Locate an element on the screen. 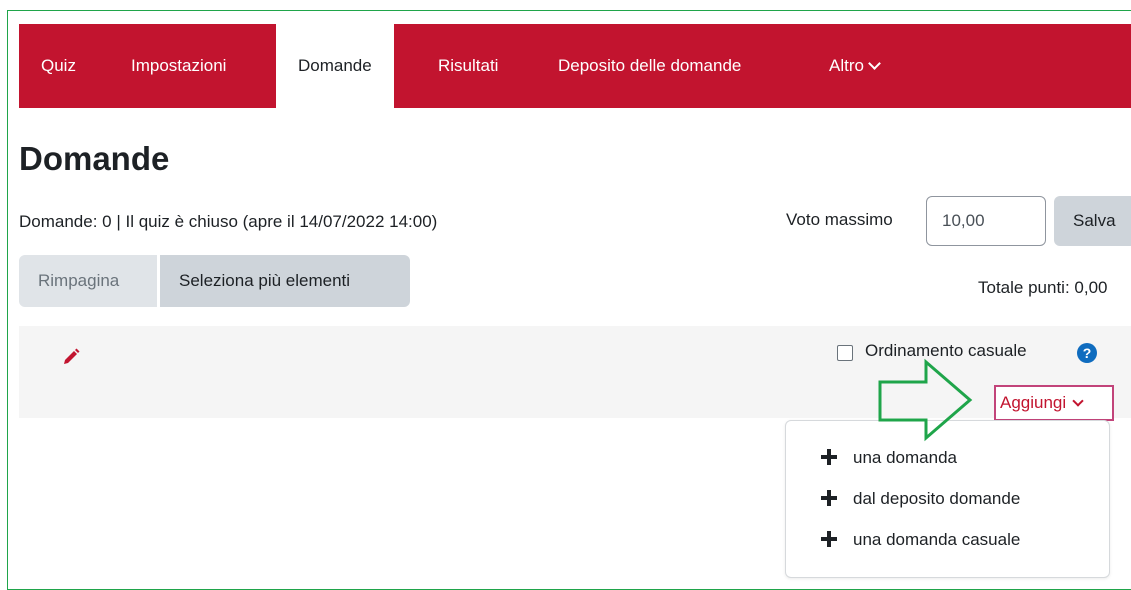 This screenshot has width=1131, height=590. add-menu-item-random: una domanda casuale is located at coordinates (920, 540).